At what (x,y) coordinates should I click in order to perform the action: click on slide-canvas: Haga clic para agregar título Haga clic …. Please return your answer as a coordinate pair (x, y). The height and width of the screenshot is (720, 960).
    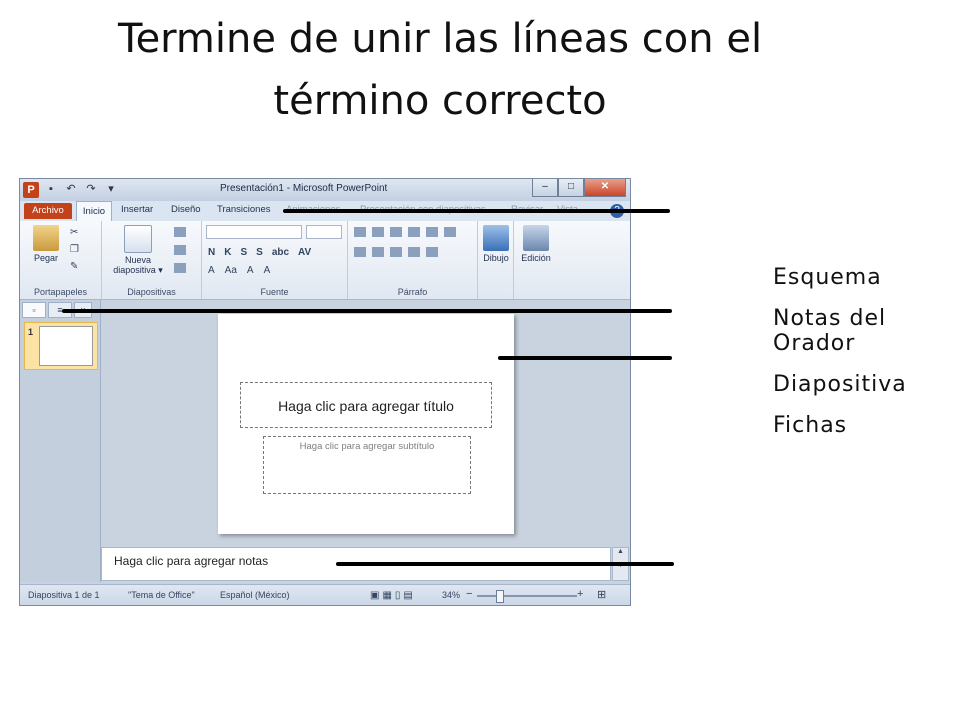
    Looking at the image, I should click on (366, 424).